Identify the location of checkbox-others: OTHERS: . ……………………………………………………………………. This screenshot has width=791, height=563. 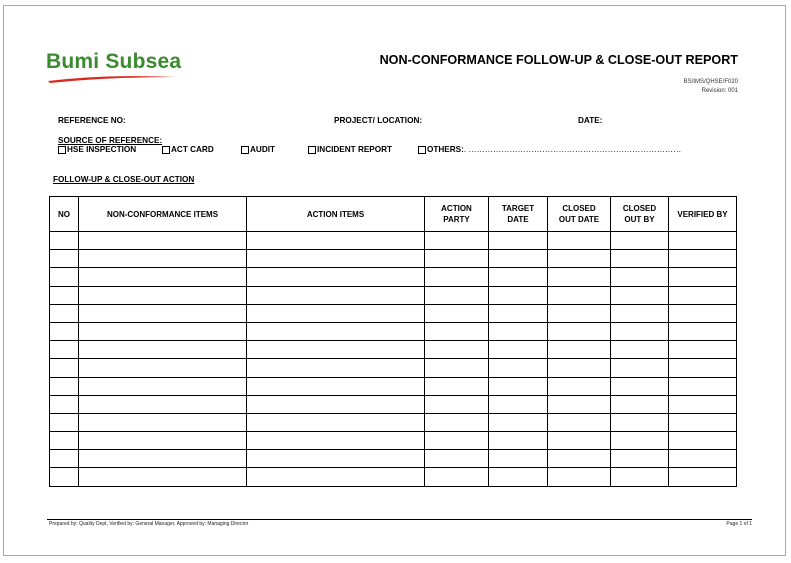
(549, 149).